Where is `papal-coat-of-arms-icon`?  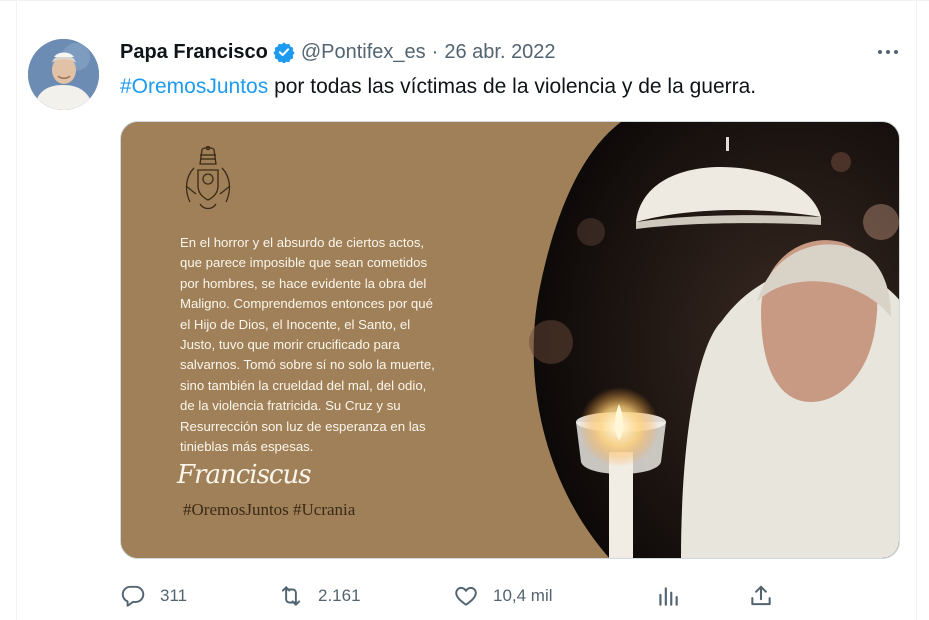
papal-coat-of-arms-icon is located at coordinates (208, 178).